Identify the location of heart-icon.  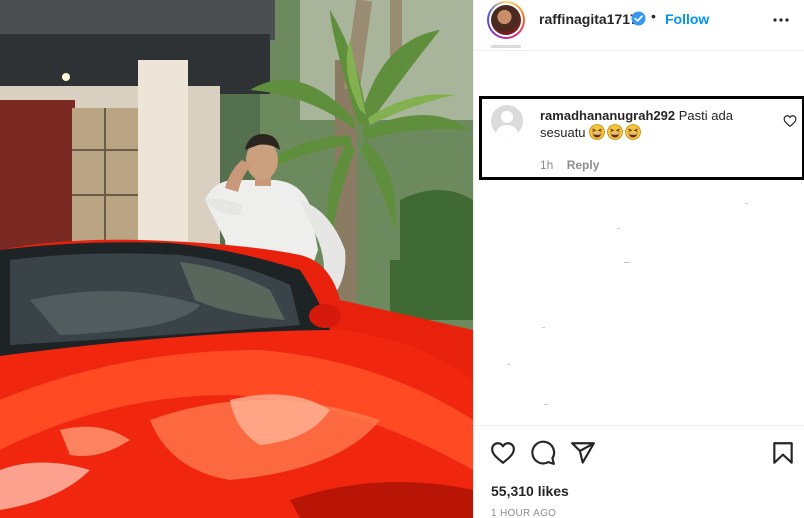
(503, 453).